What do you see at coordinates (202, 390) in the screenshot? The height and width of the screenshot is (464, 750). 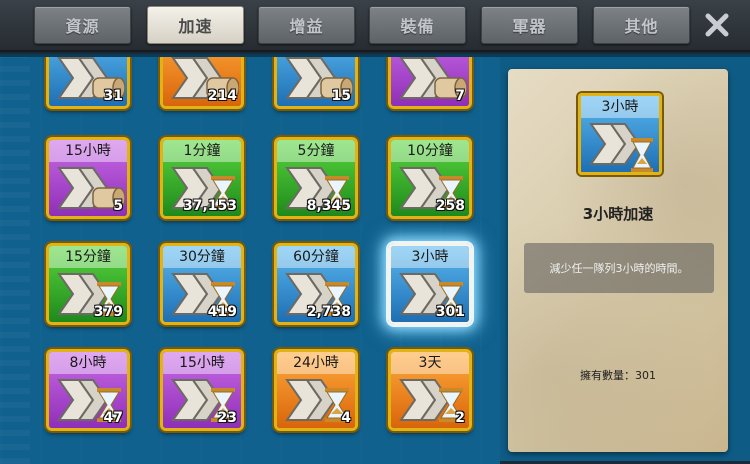 I see `speedup-item: 15小時 23` at bounding box center [202, 390].